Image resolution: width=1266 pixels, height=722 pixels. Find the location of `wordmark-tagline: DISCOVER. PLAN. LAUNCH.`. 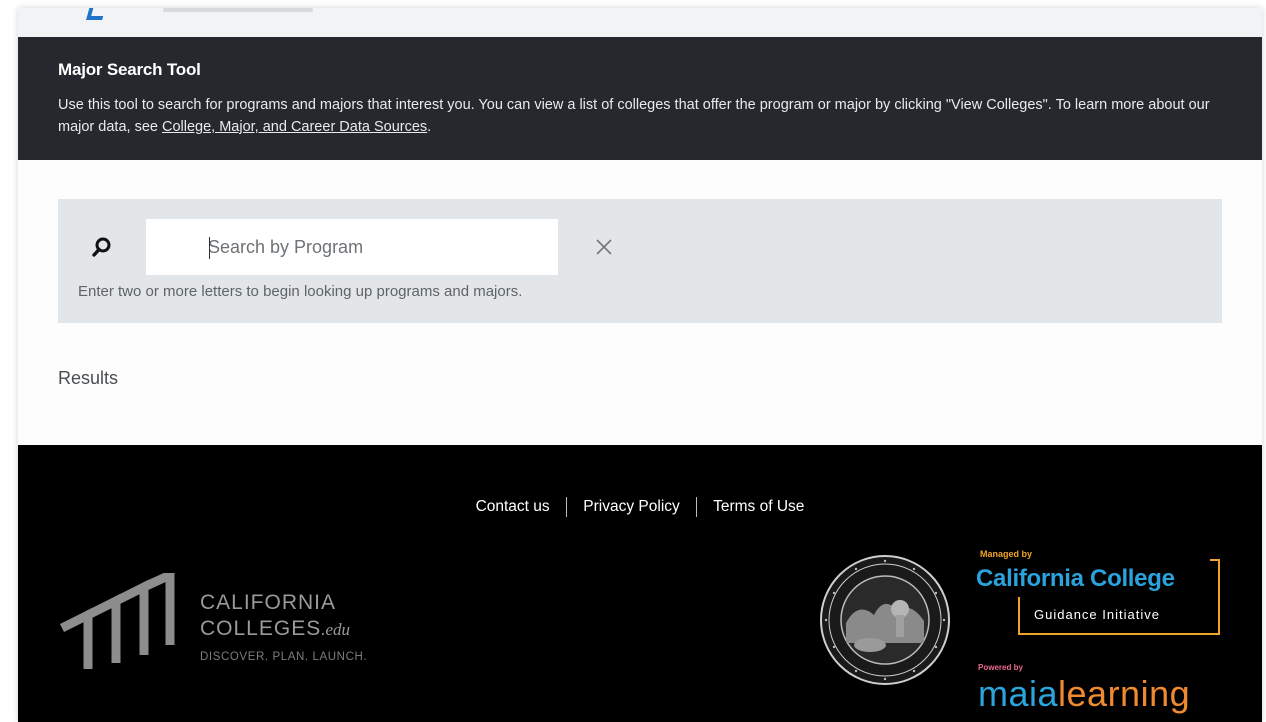

wordmark-tagline: DISCOVER. PLAN. LAUNCH. is located at coordinates (284, 657).